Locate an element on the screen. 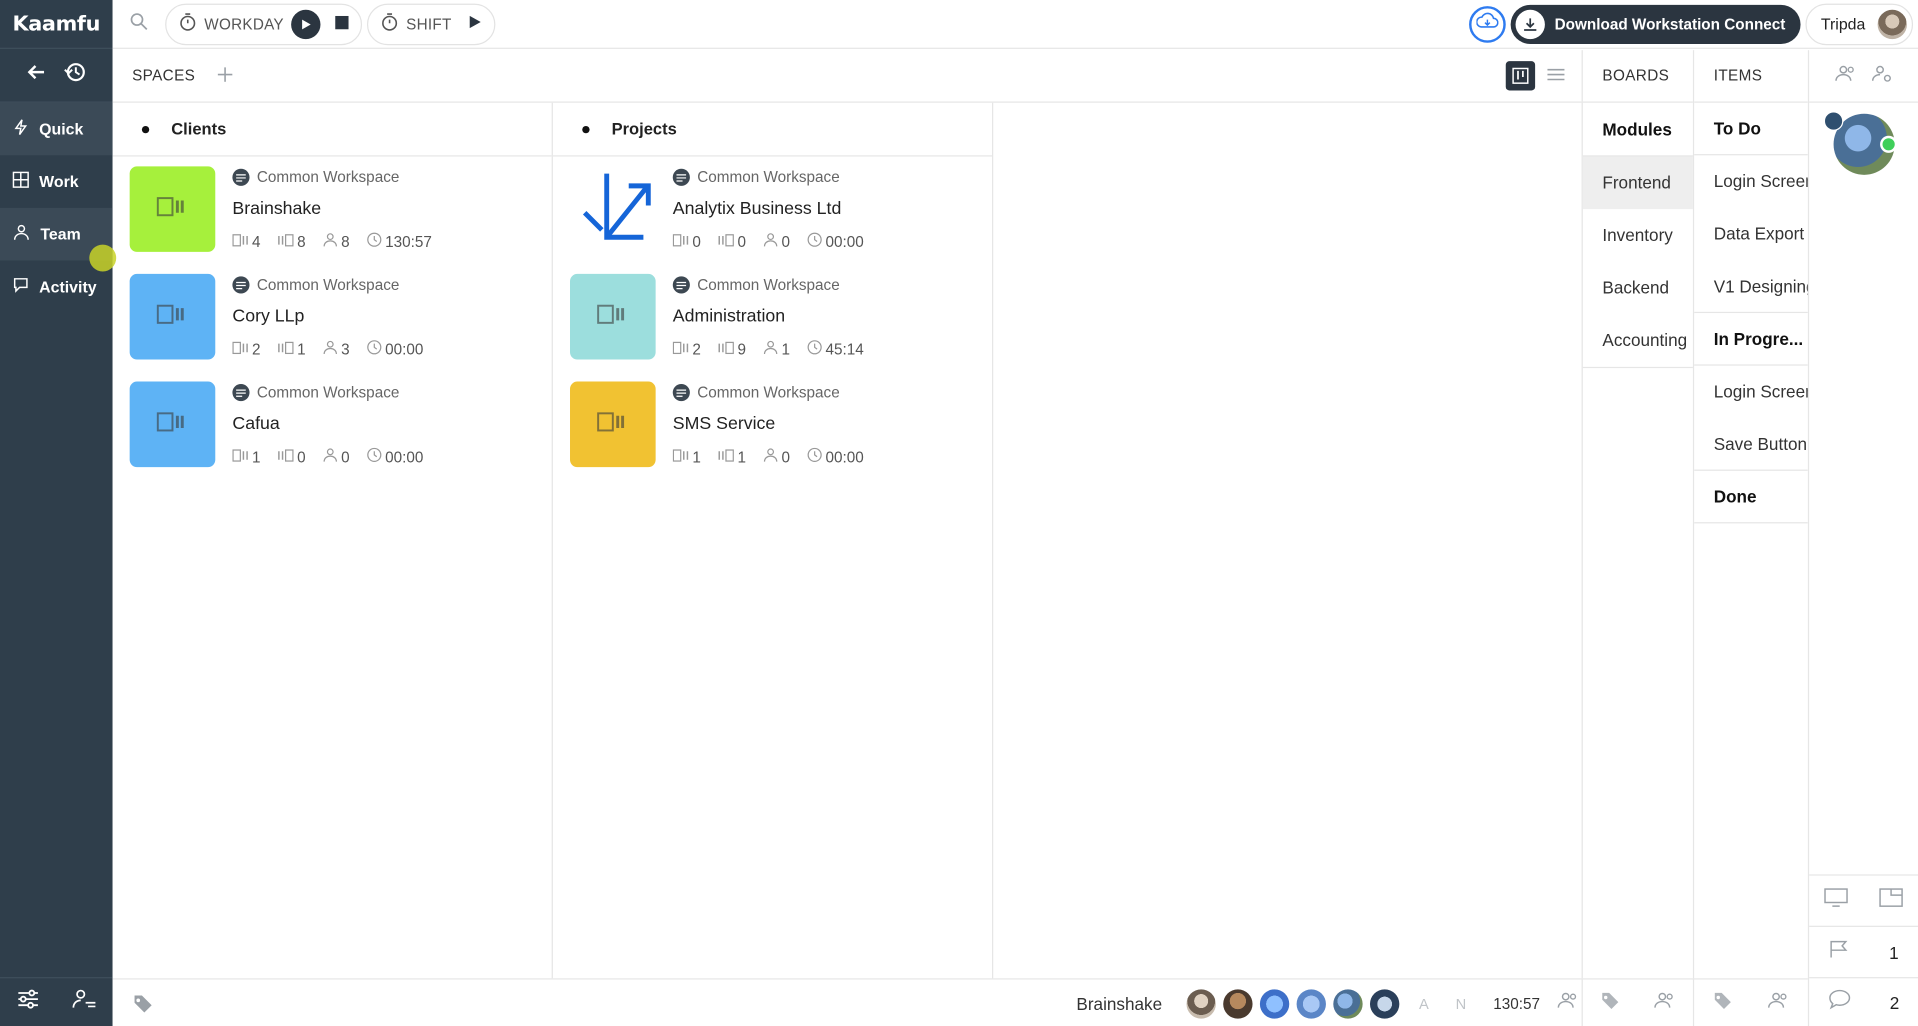 The width and height of the screenshot is (1918, 1026). sidebar-item-label: Quick is located at coordinates (61, 129).